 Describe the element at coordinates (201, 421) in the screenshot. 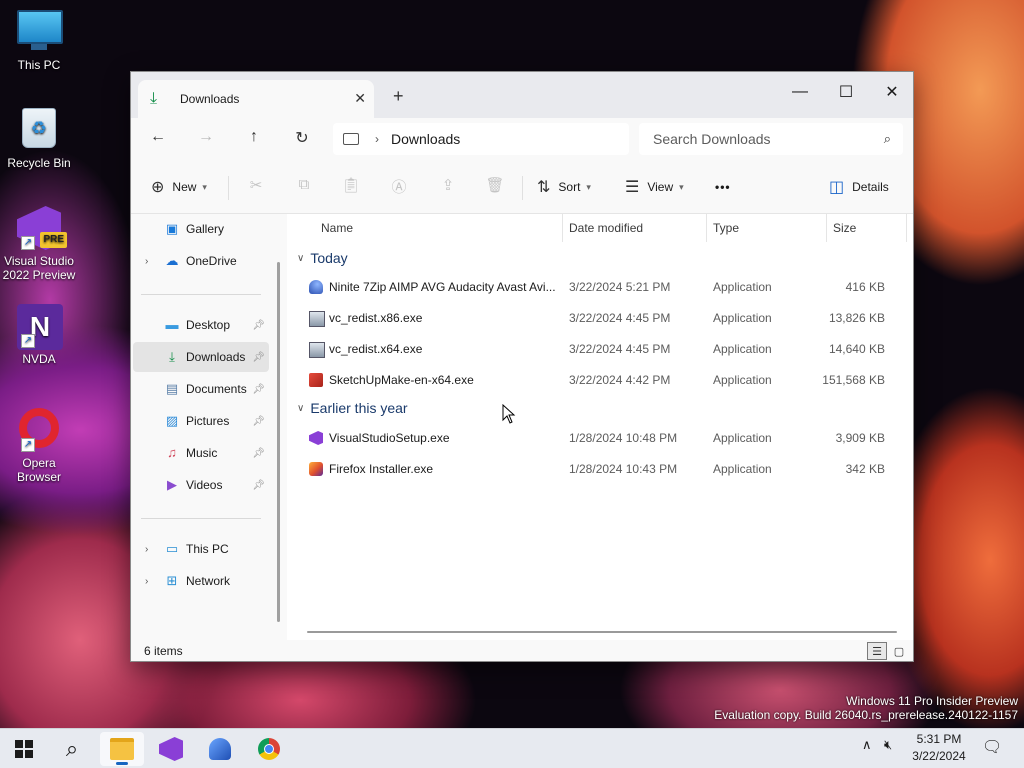

I see `sidebar-item-pictures: ▨ Pictures 📌︎` at that location.